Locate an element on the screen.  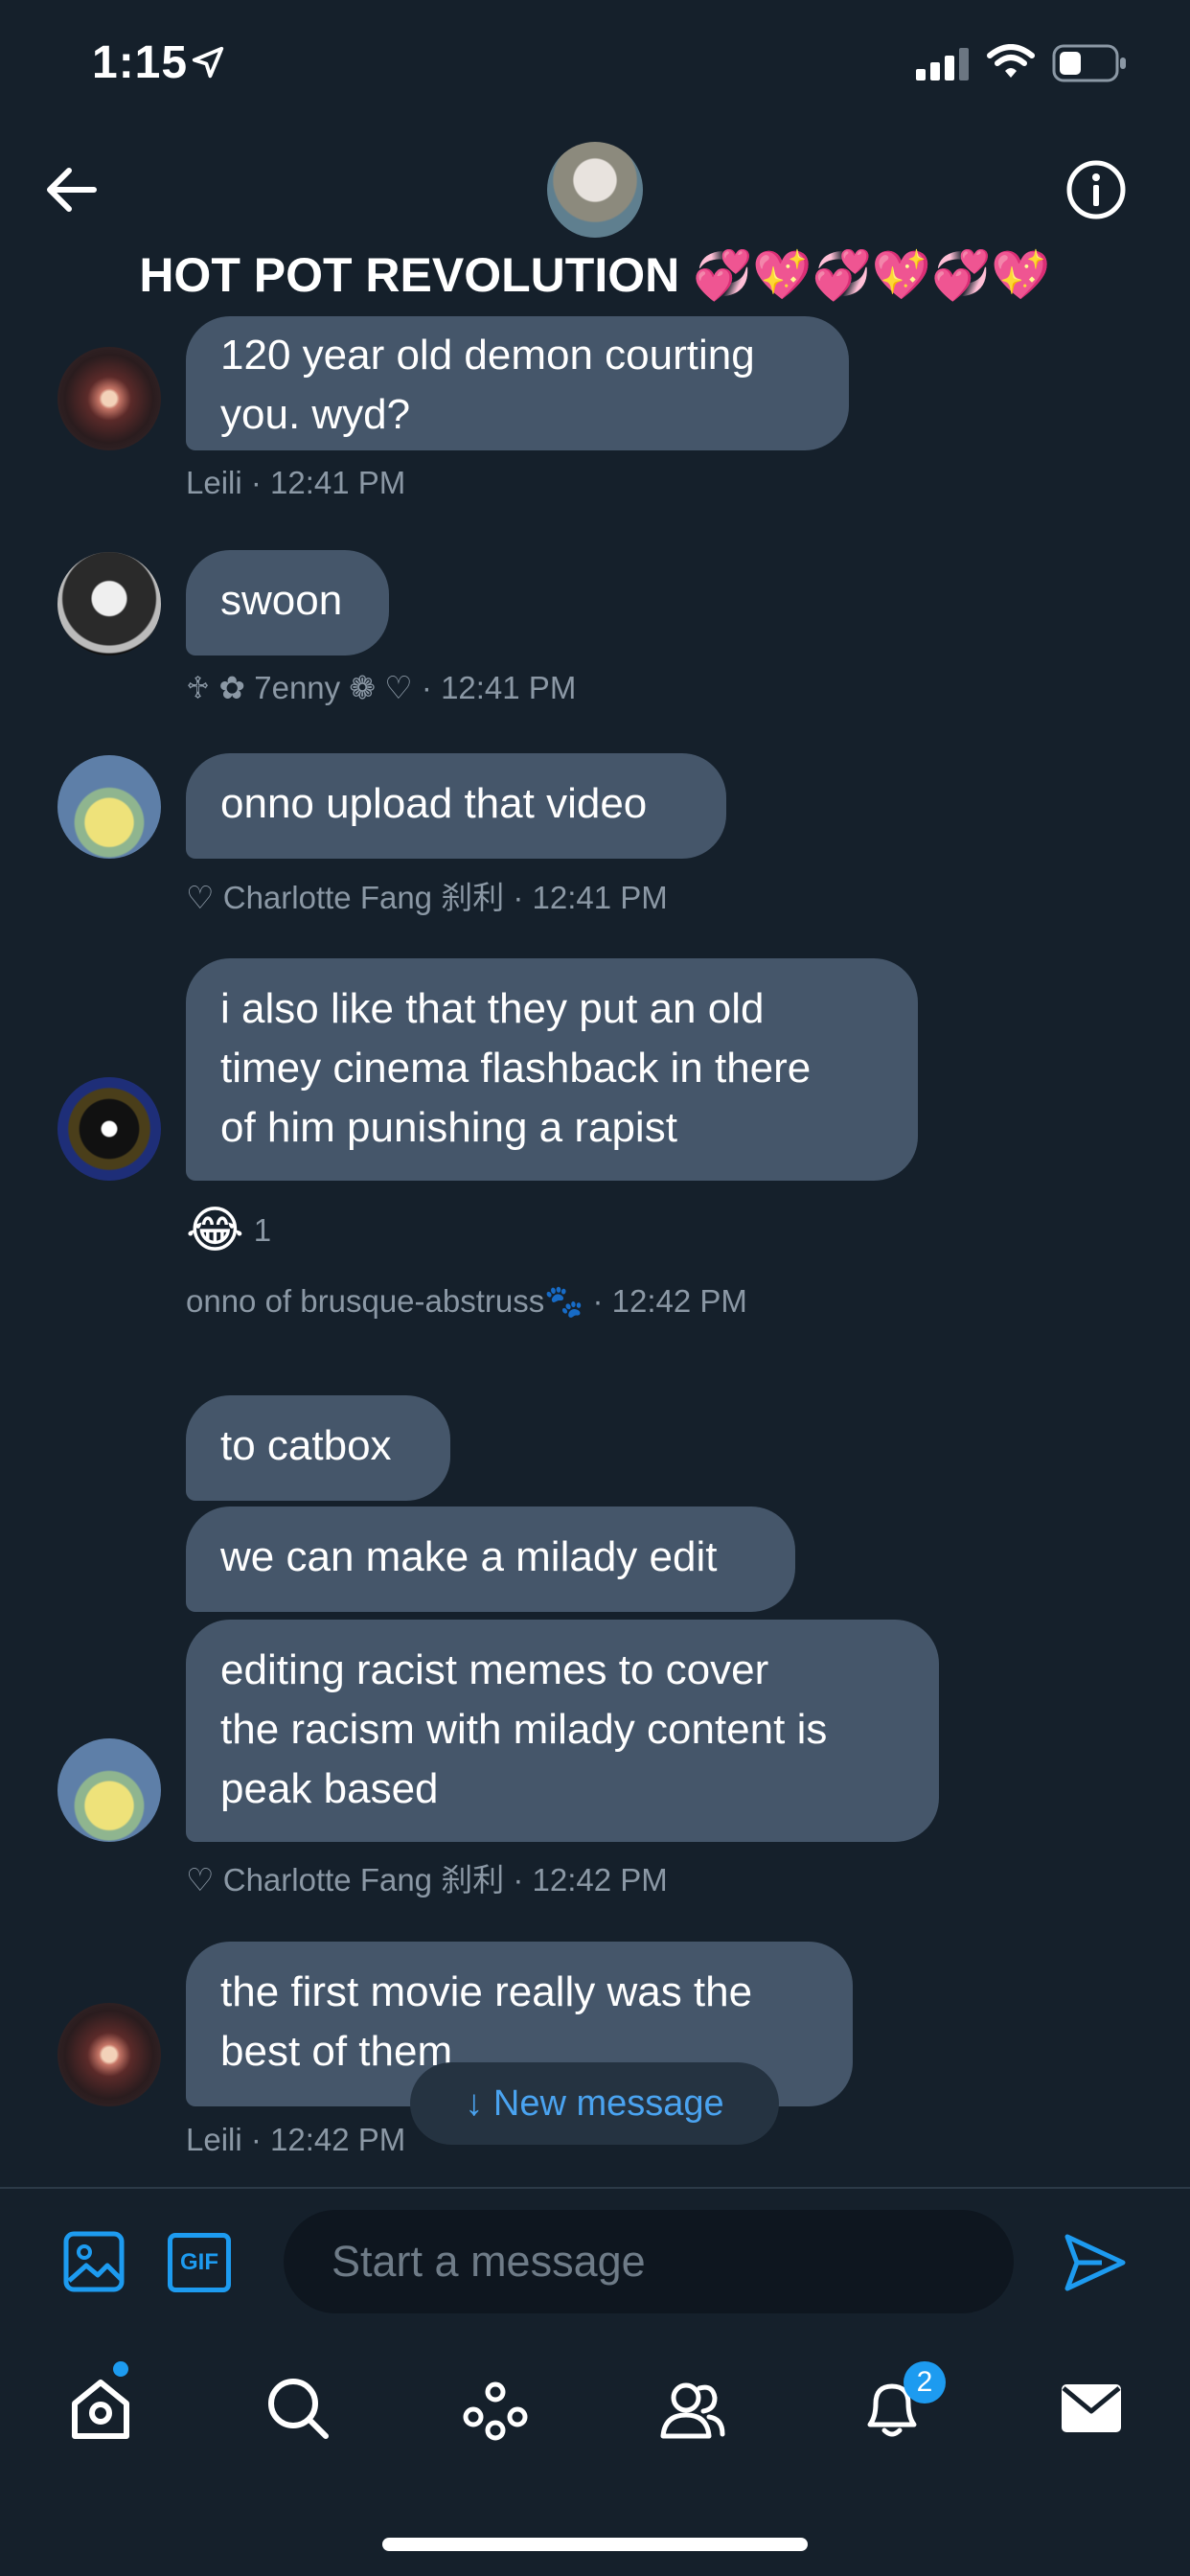
message-text: i also like that they put an old is located at coordinates (493, 1008).